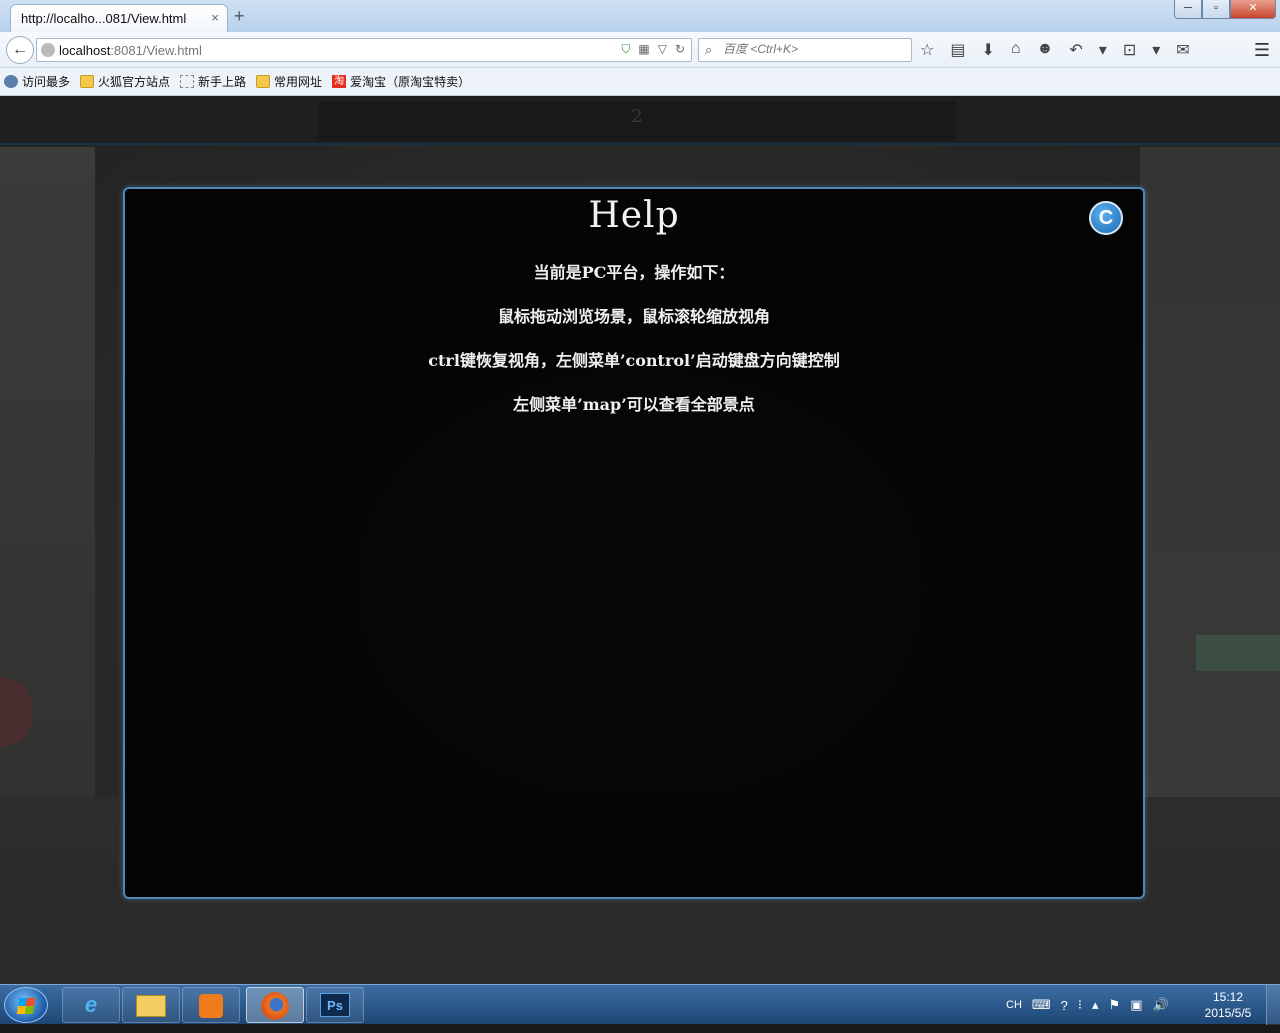  I want to click on help-line: 鼠标拖动浏览场景，鼠标滚轮缩放视角, so click(633, 316).